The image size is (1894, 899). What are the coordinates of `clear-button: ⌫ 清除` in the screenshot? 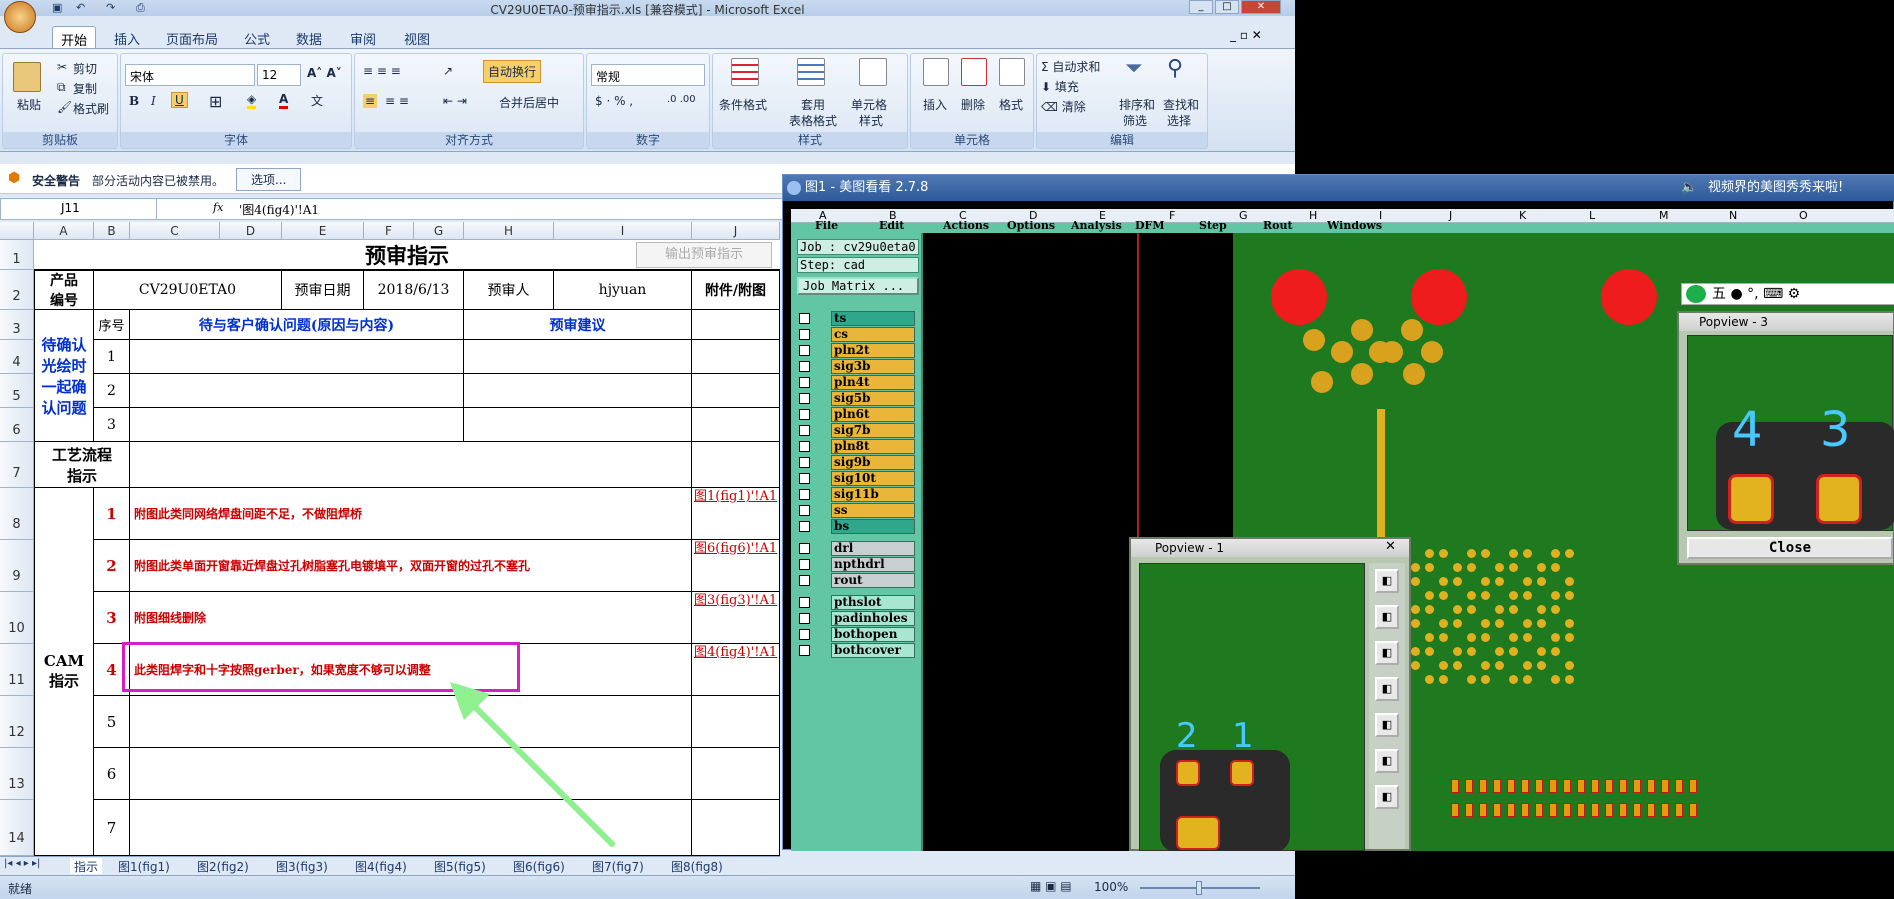 It's located at (1063, 106).